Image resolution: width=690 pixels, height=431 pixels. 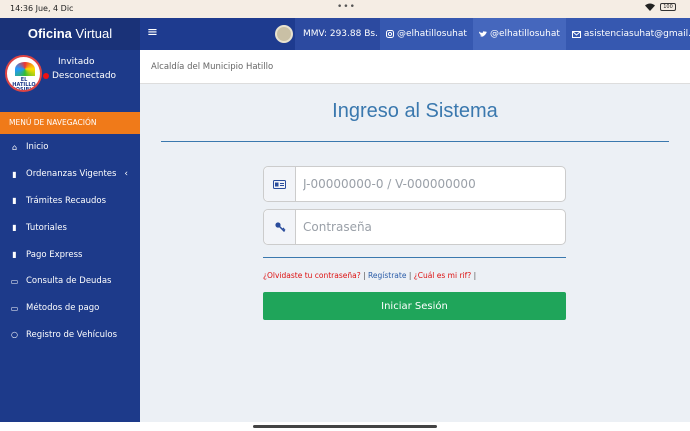 What do you see at coordinates (152, 33) in the screenshot?
I see `hamburger-icon: ≡` at bounding box center [152, 33].